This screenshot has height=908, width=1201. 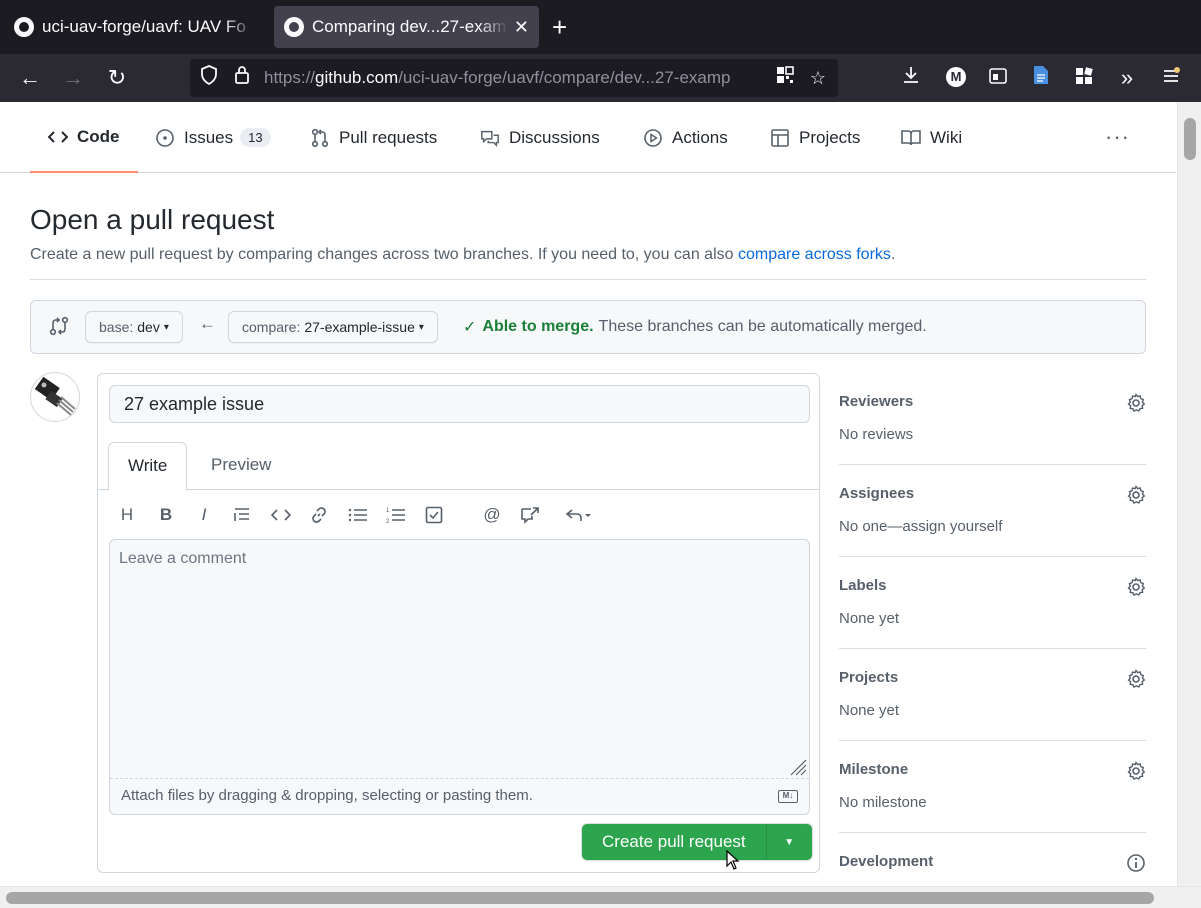 What do you see at coordinates (1117, 137) in the screenshot?
I see `more-options-icon: ···` at bounding box center [1117, 137].